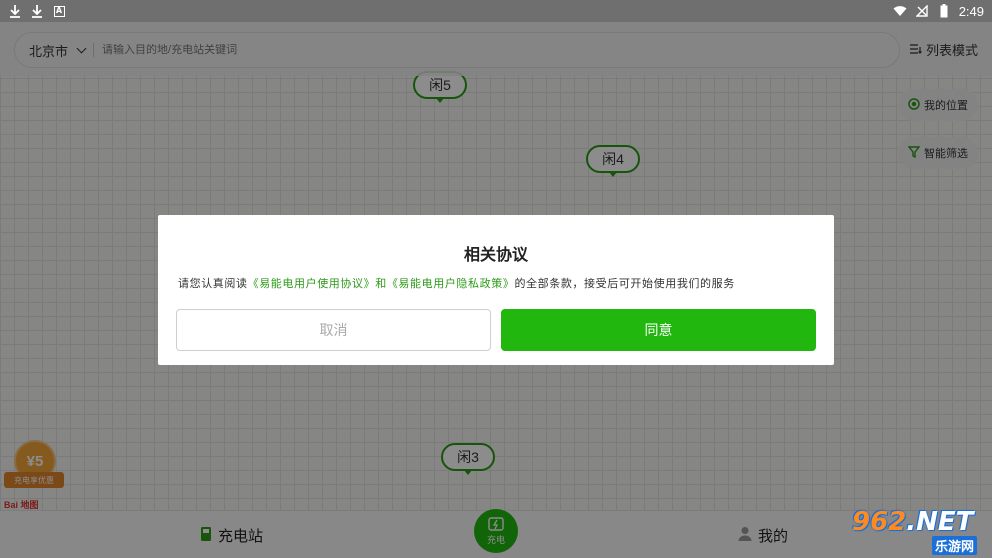  I want to click on cancel-button: 取消, so click(333, 330).